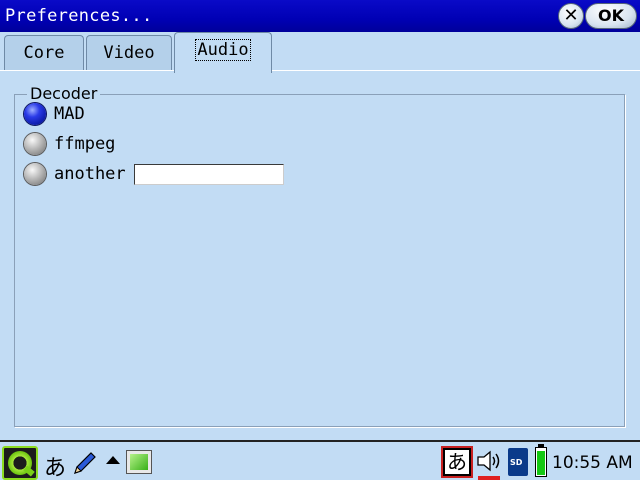  What do you see at coordinates (571, 16) in the screenshot?
I see `close-button: ✕` at bounding box center [571, 16].